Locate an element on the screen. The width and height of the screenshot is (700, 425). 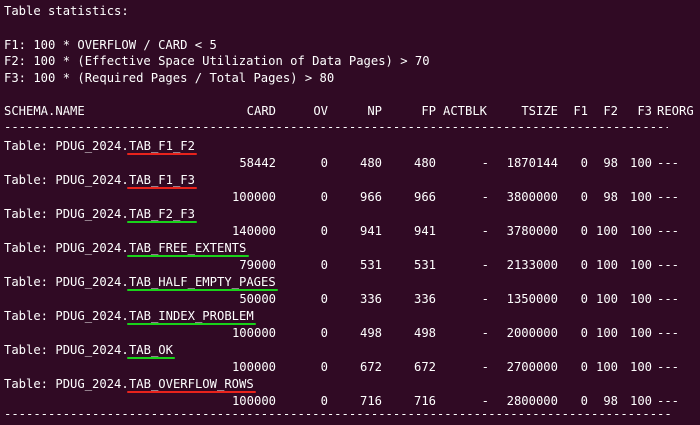
card-value: 79000 is located at coordinates (257, 265).